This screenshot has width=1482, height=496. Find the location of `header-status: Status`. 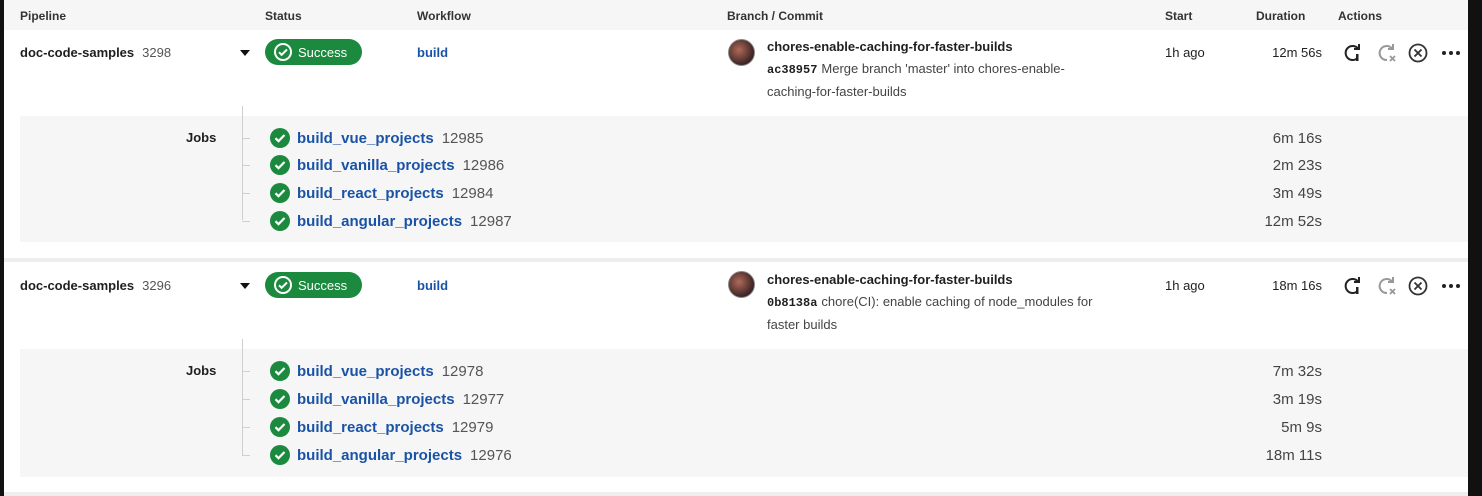

header-status: Status is located at coordinates (283, 16).